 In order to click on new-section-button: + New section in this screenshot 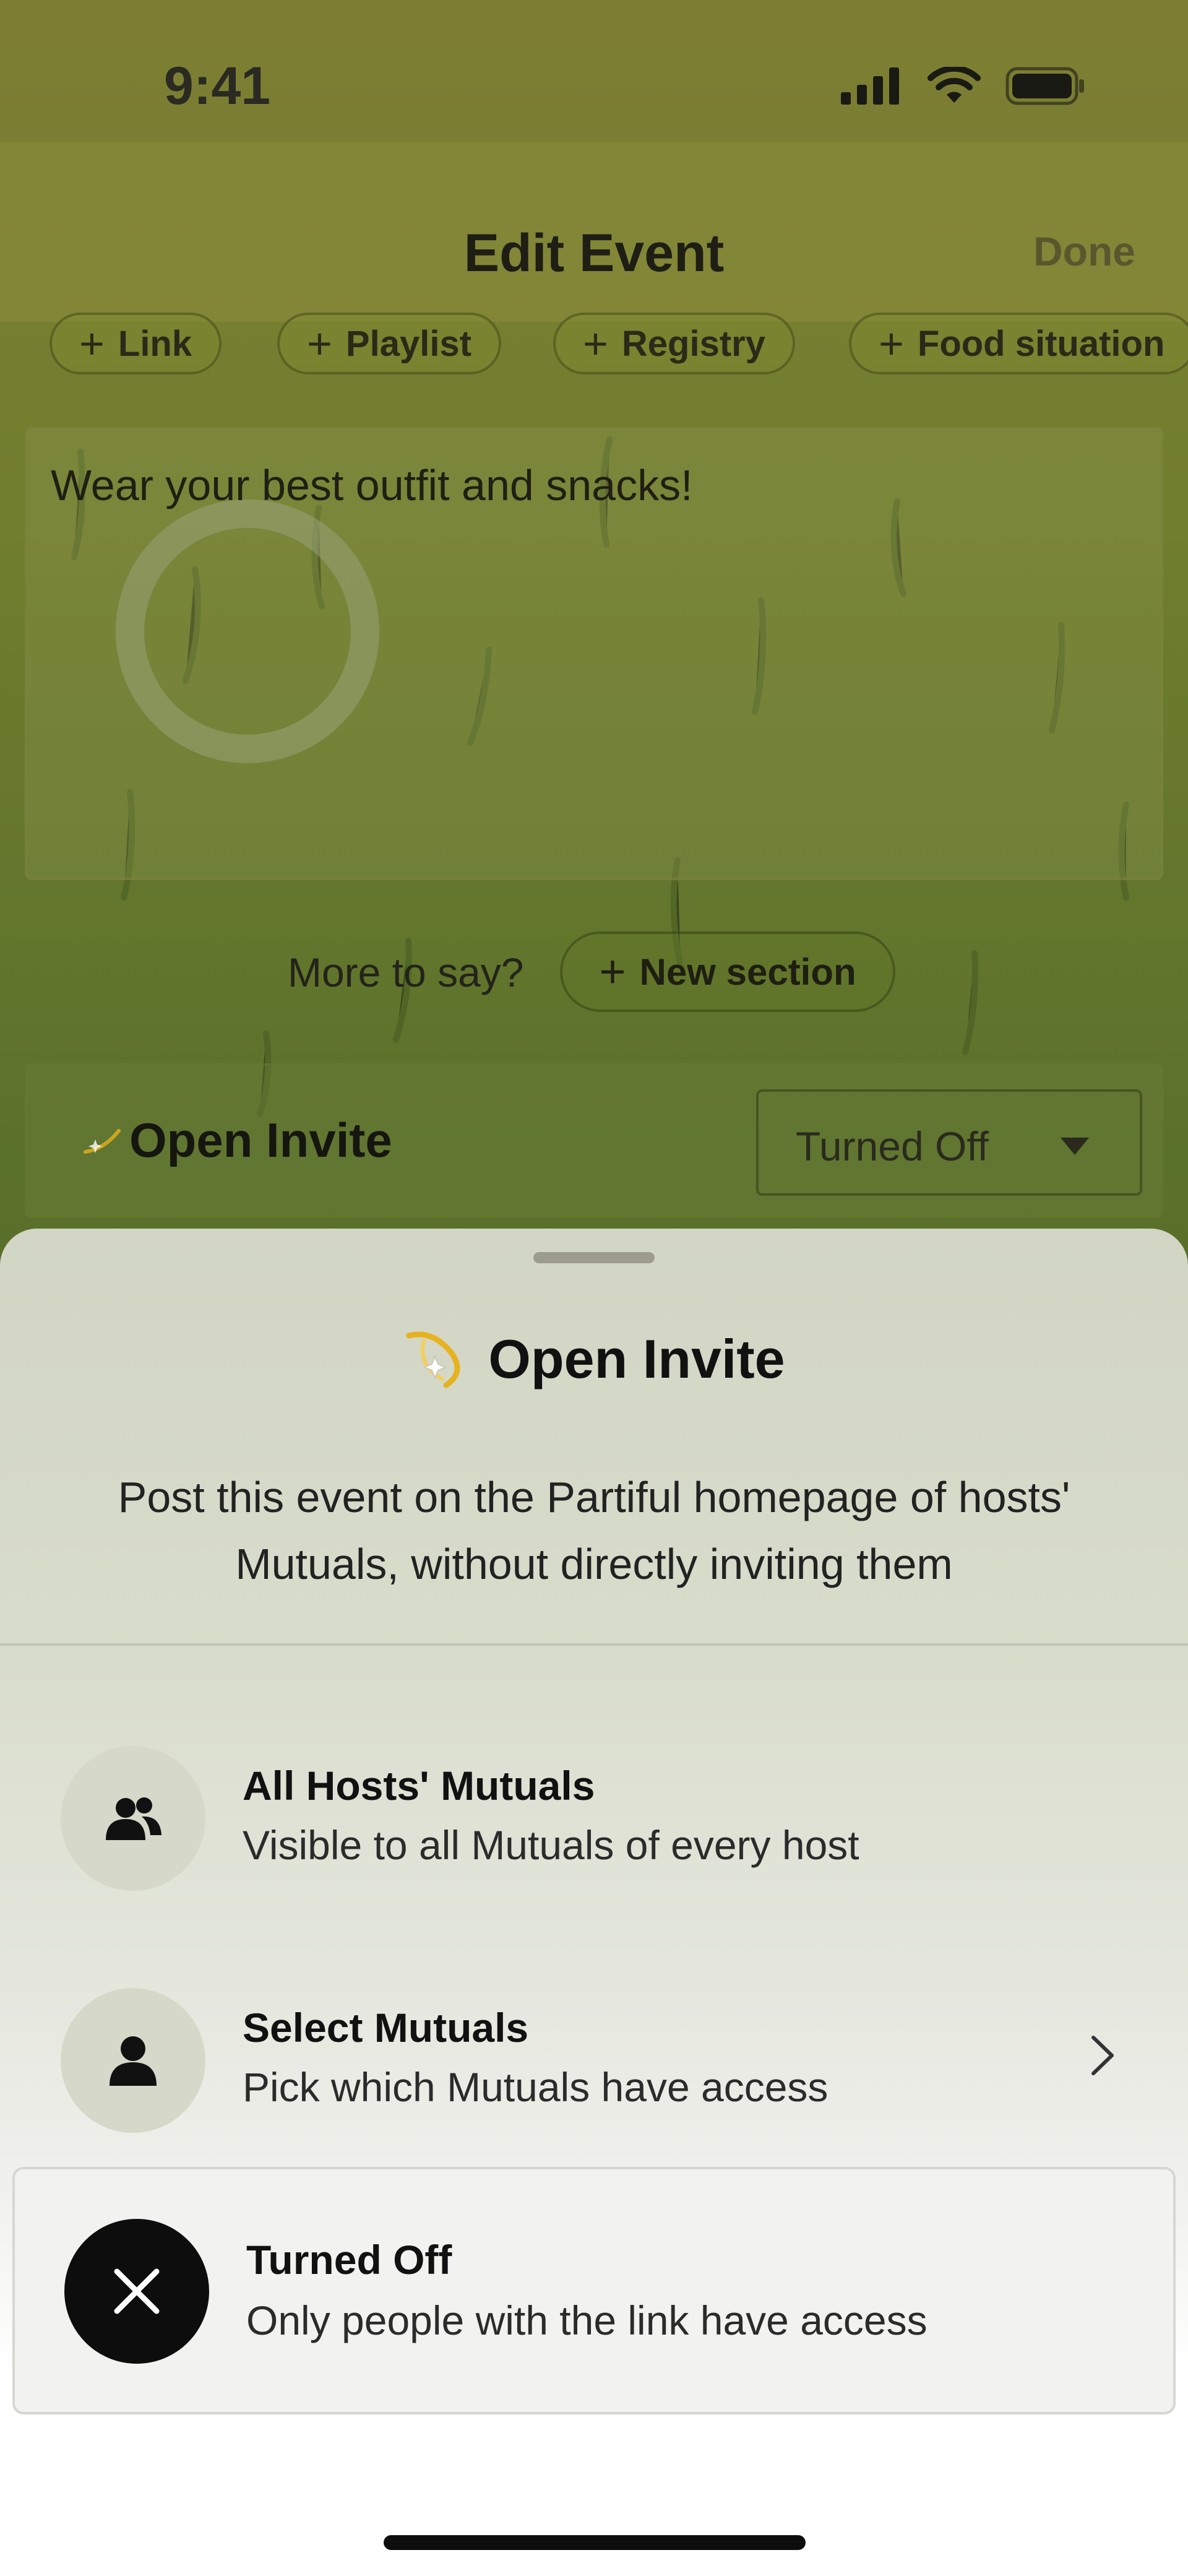, I will do `click(727, 971)`.